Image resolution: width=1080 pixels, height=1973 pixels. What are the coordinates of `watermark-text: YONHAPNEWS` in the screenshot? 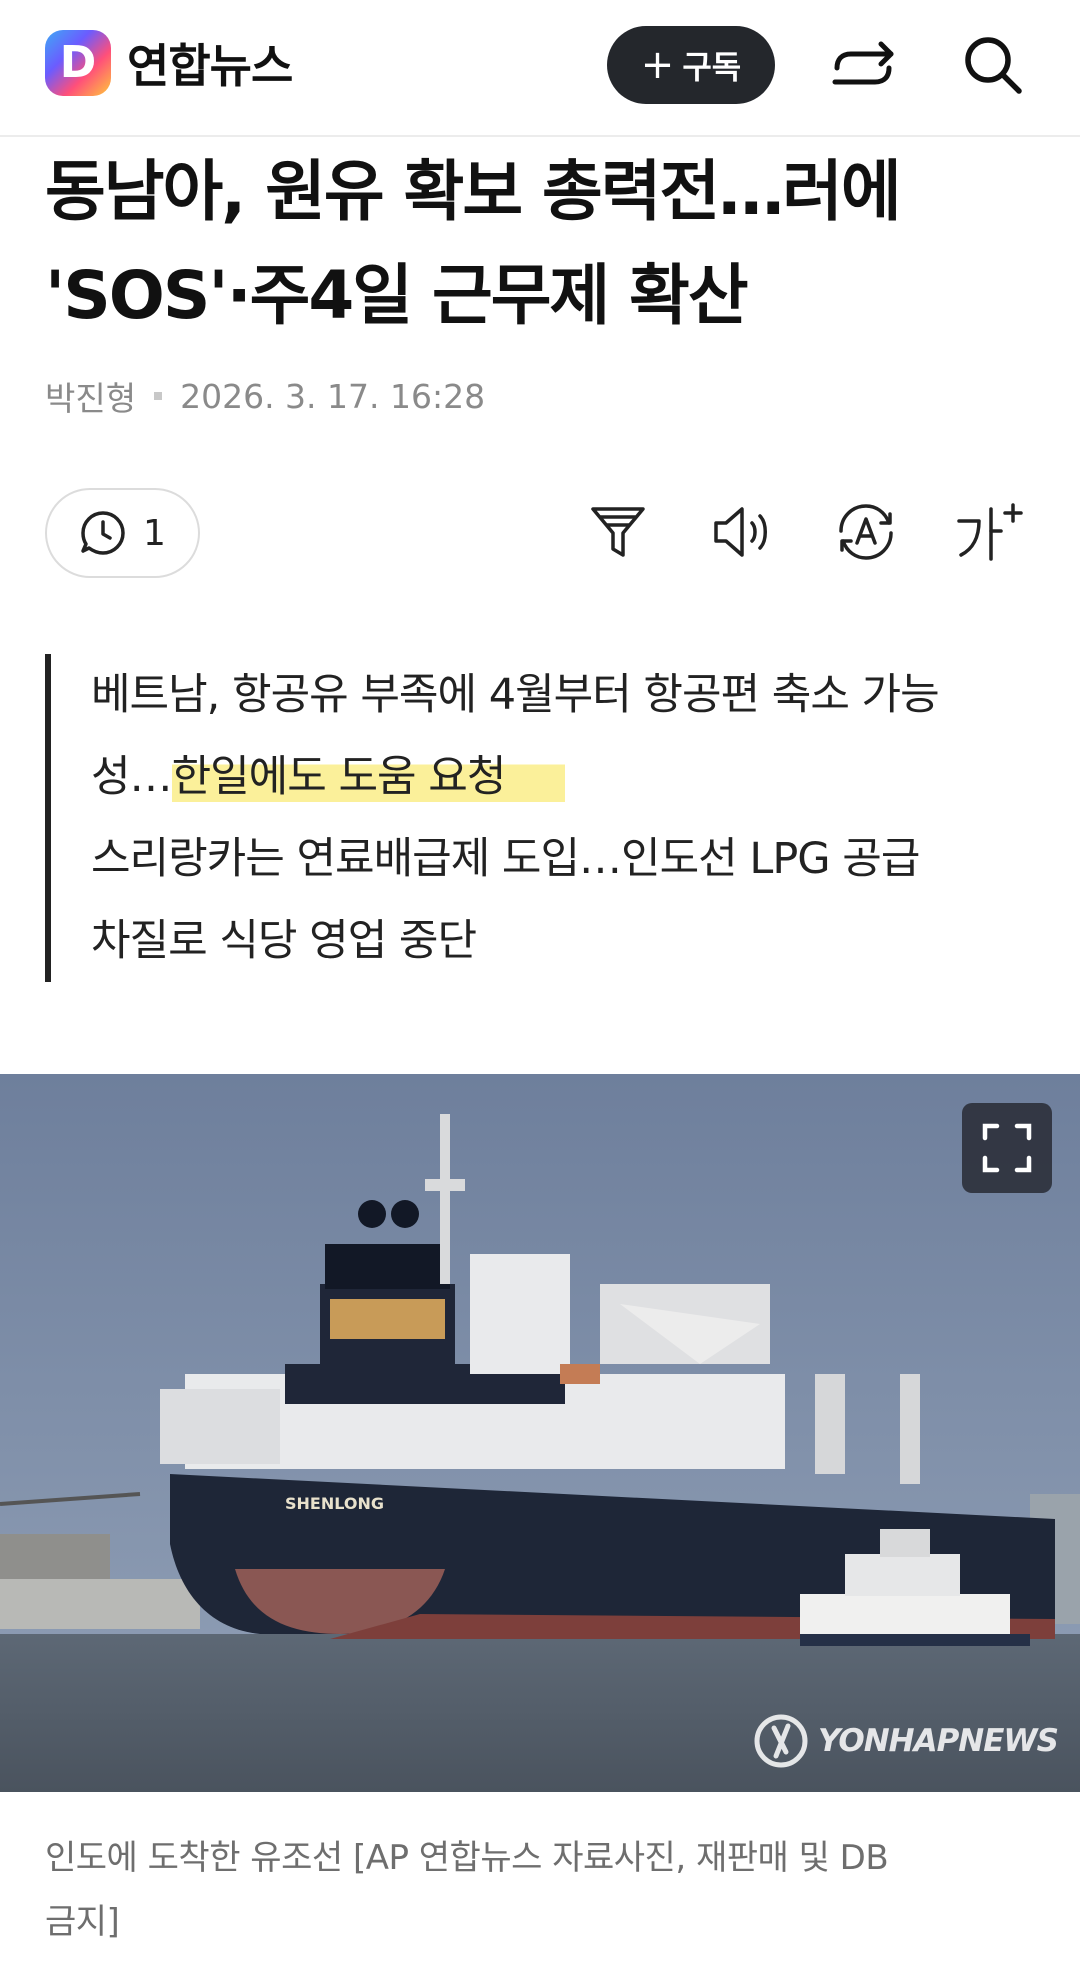 It's located at (938, 1741).